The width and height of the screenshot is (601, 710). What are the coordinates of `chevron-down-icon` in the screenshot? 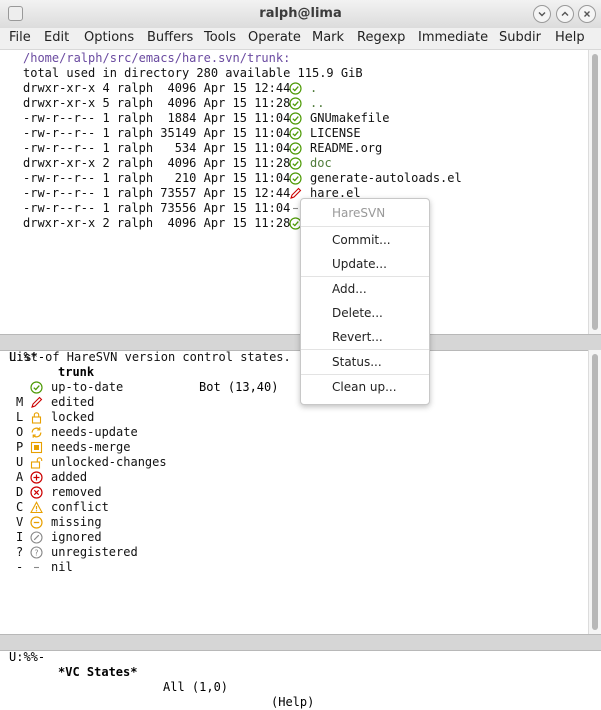 It's located at (542, 14).